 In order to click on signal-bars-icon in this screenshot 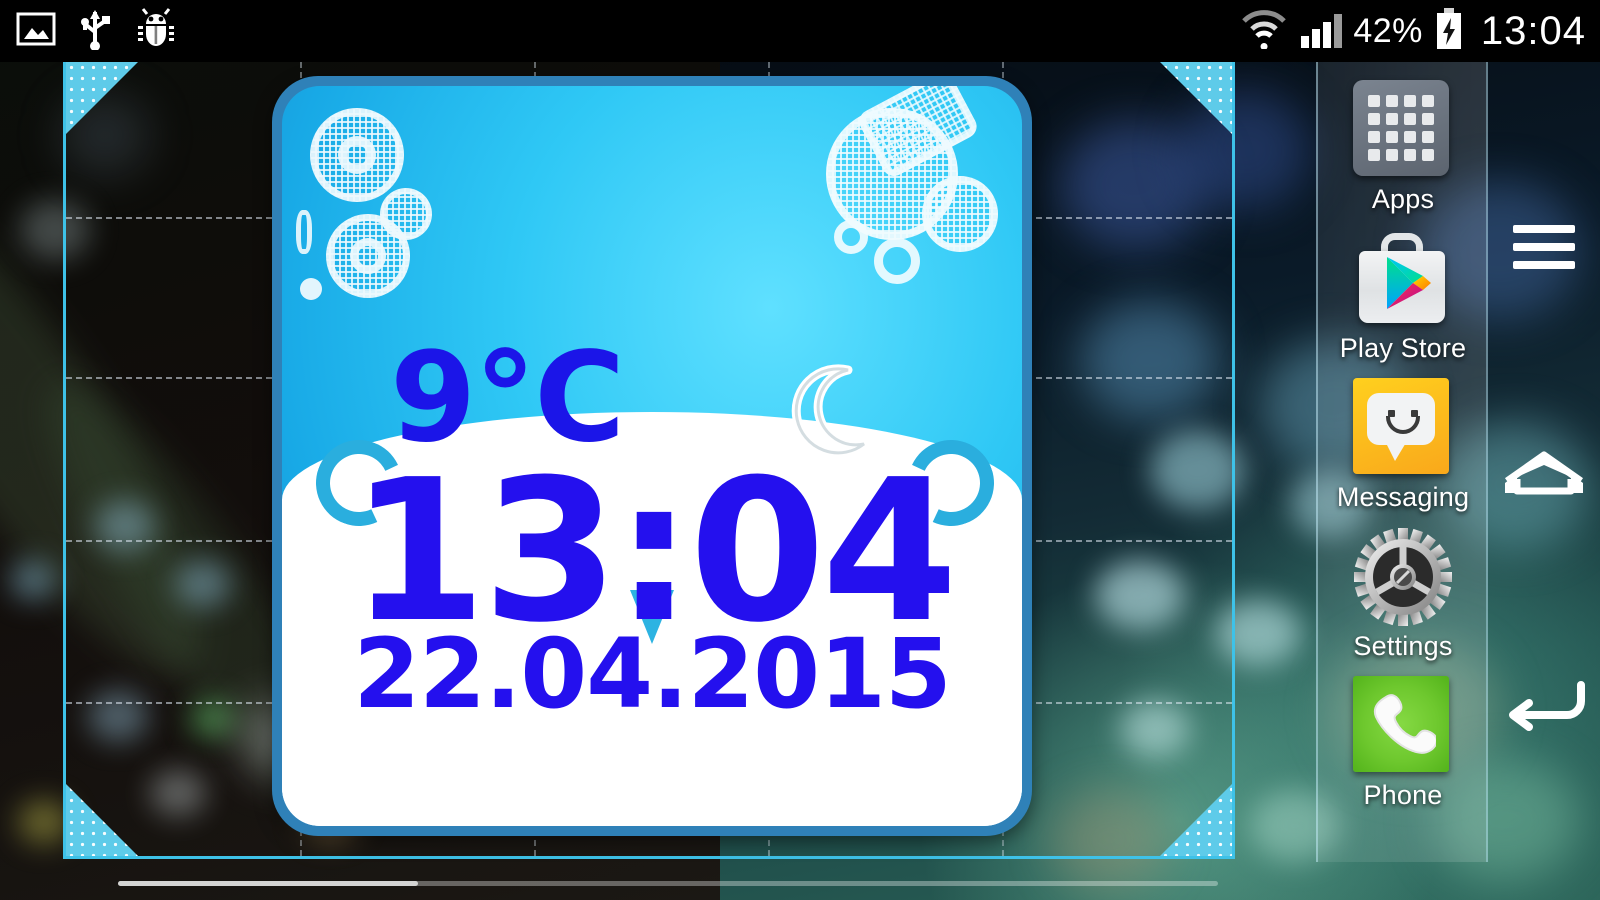, I will do `click(1322, 31)`.